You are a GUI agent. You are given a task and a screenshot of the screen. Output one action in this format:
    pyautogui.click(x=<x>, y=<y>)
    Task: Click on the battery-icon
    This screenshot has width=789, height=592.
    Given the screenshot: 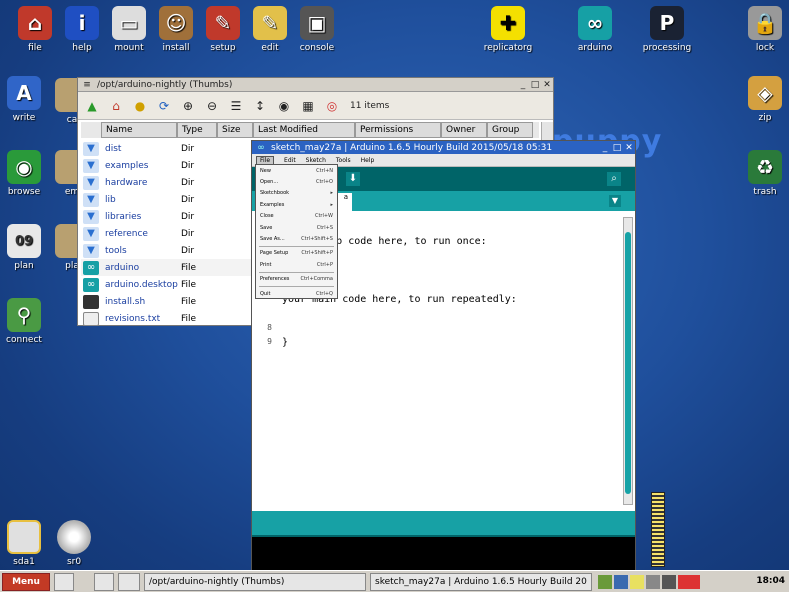 What is the action you would take?
    pyautogui.click(x=653, y=581)
    